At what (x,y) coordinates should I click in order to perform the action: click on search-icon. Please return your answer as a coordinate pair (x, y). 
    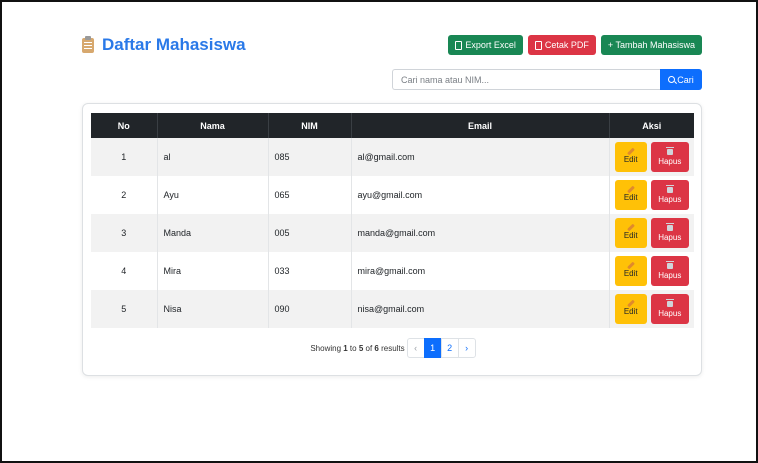
    Looking at the image, I should click on (672, 79).